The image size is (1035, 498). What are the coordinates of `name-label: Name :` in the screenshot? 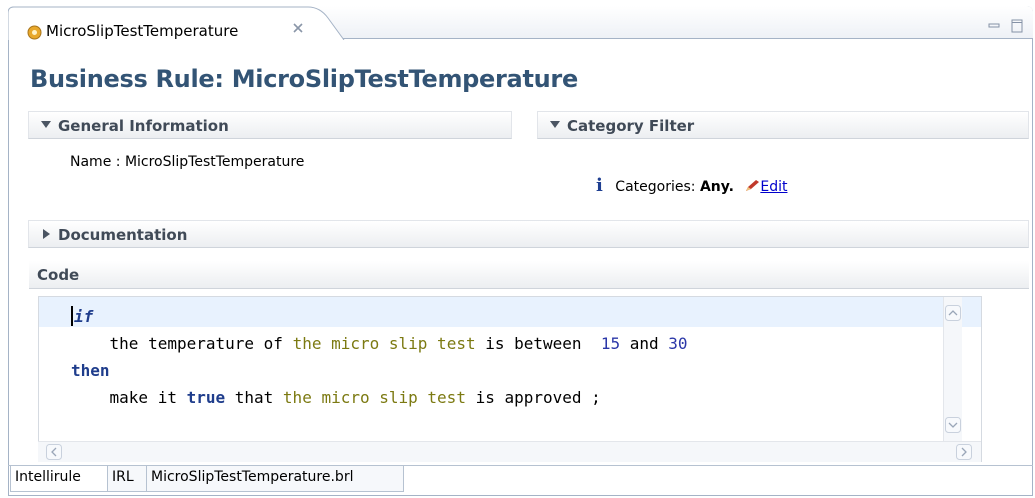 It's located at (95, 162).